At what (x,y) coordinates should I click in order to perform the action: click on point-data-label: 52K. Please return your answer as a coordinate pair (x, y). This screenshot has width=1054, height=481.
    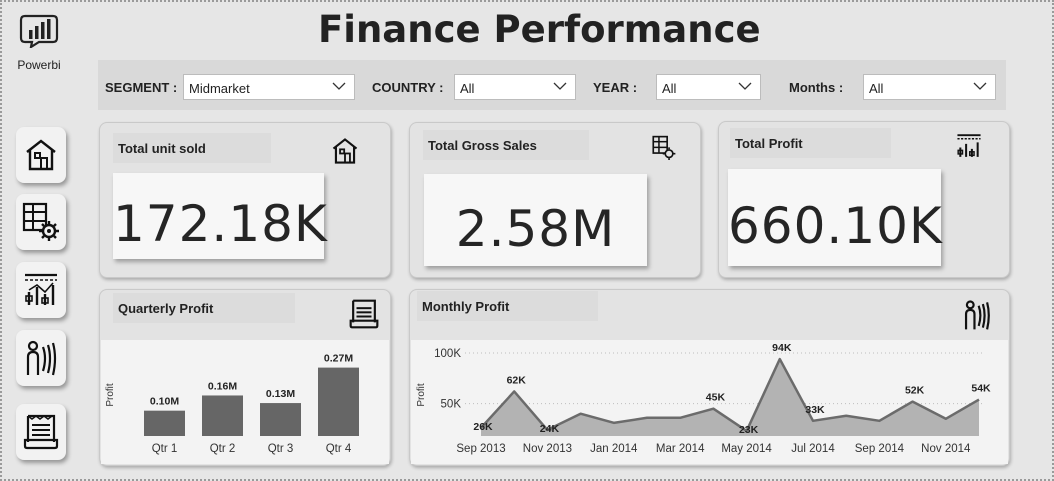
    Looking at the image, I should click on (915, 391).